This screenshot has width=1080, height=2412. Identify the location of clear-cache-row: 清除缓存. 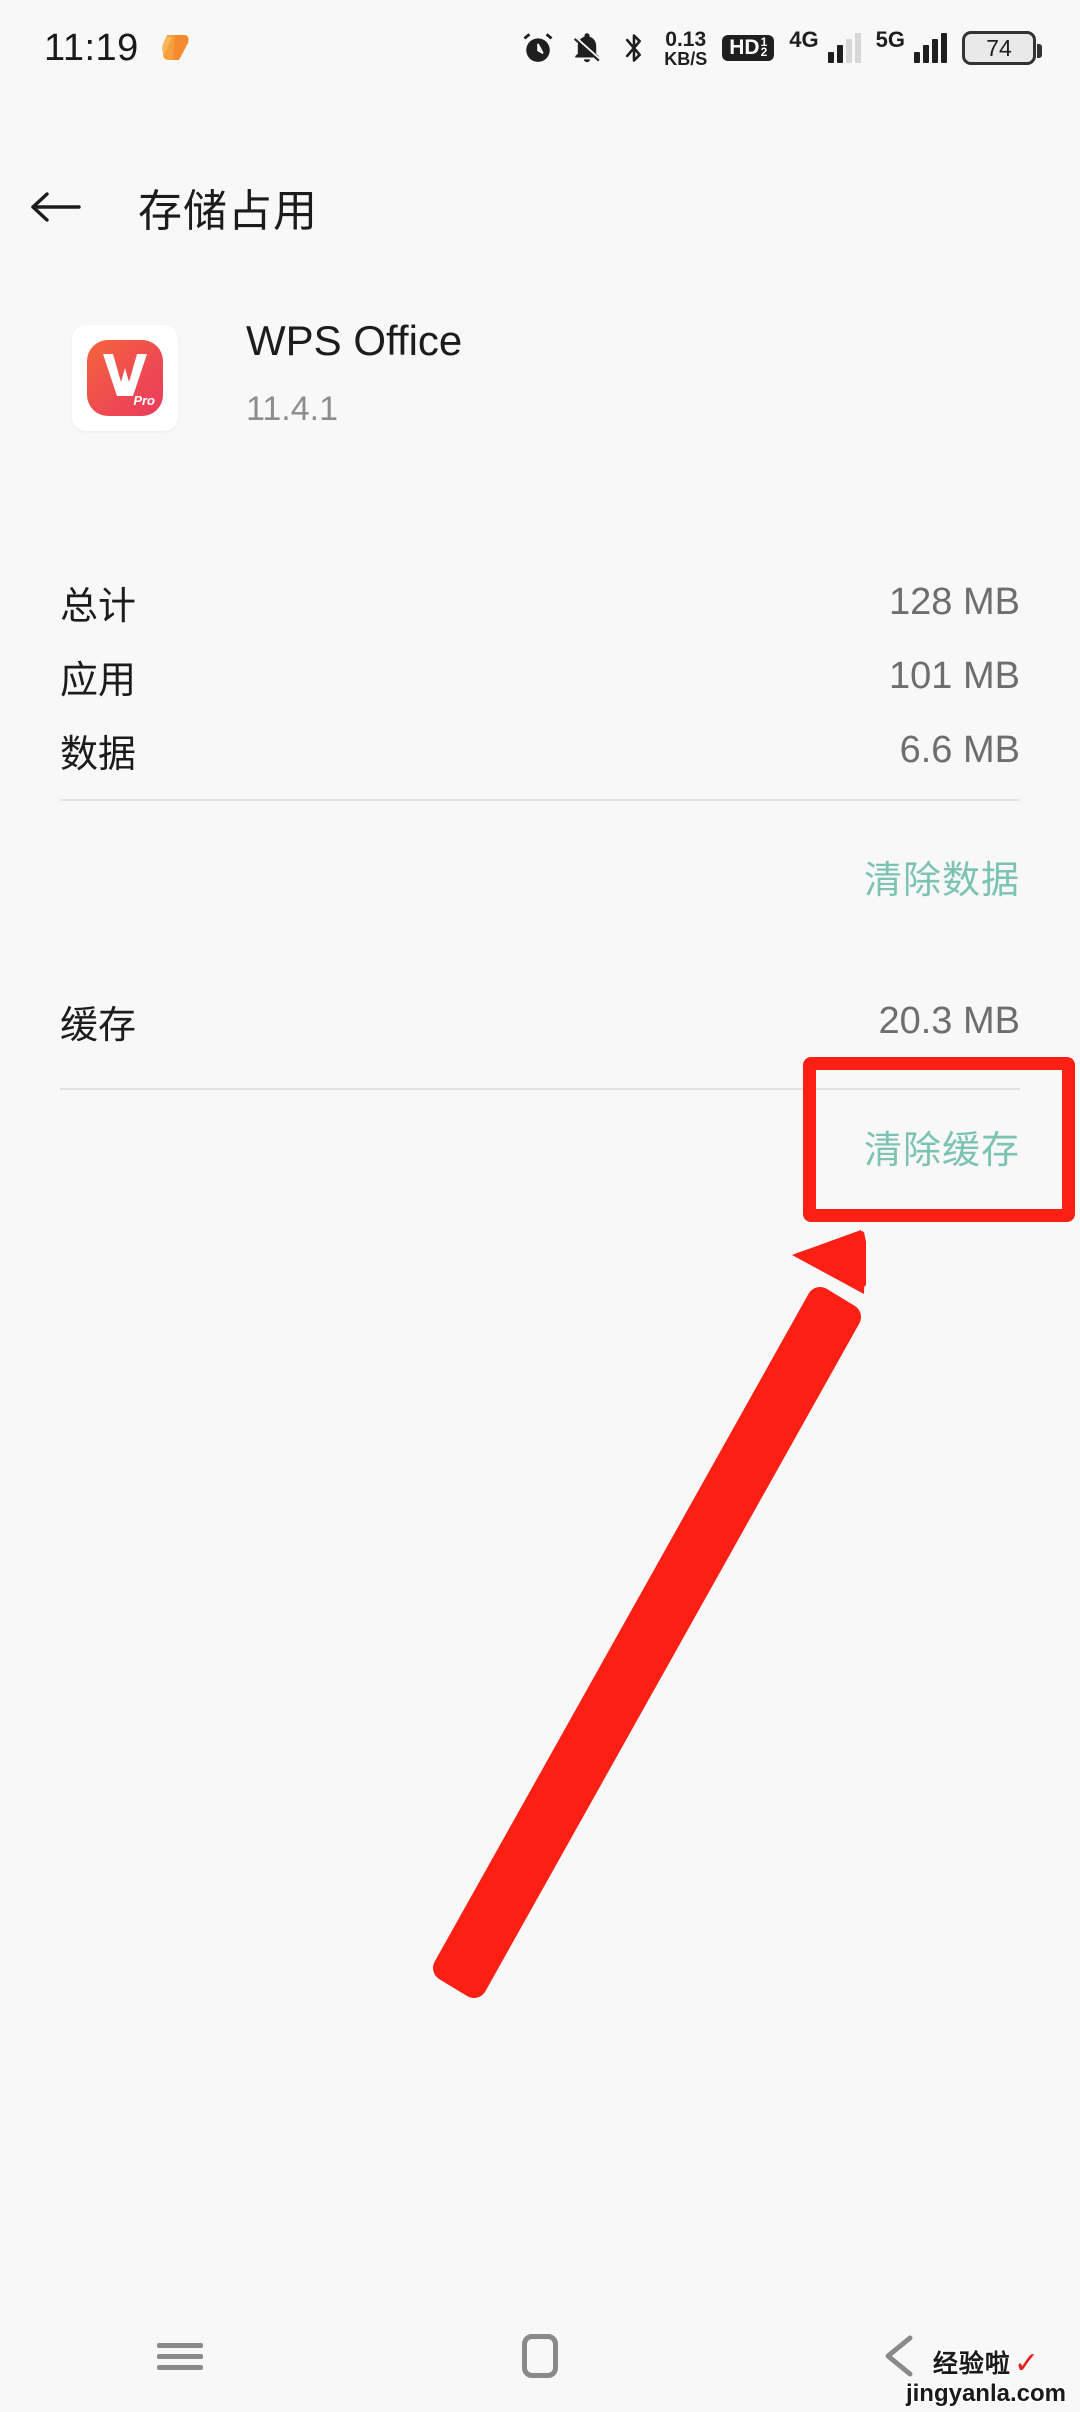
(540, 1146).